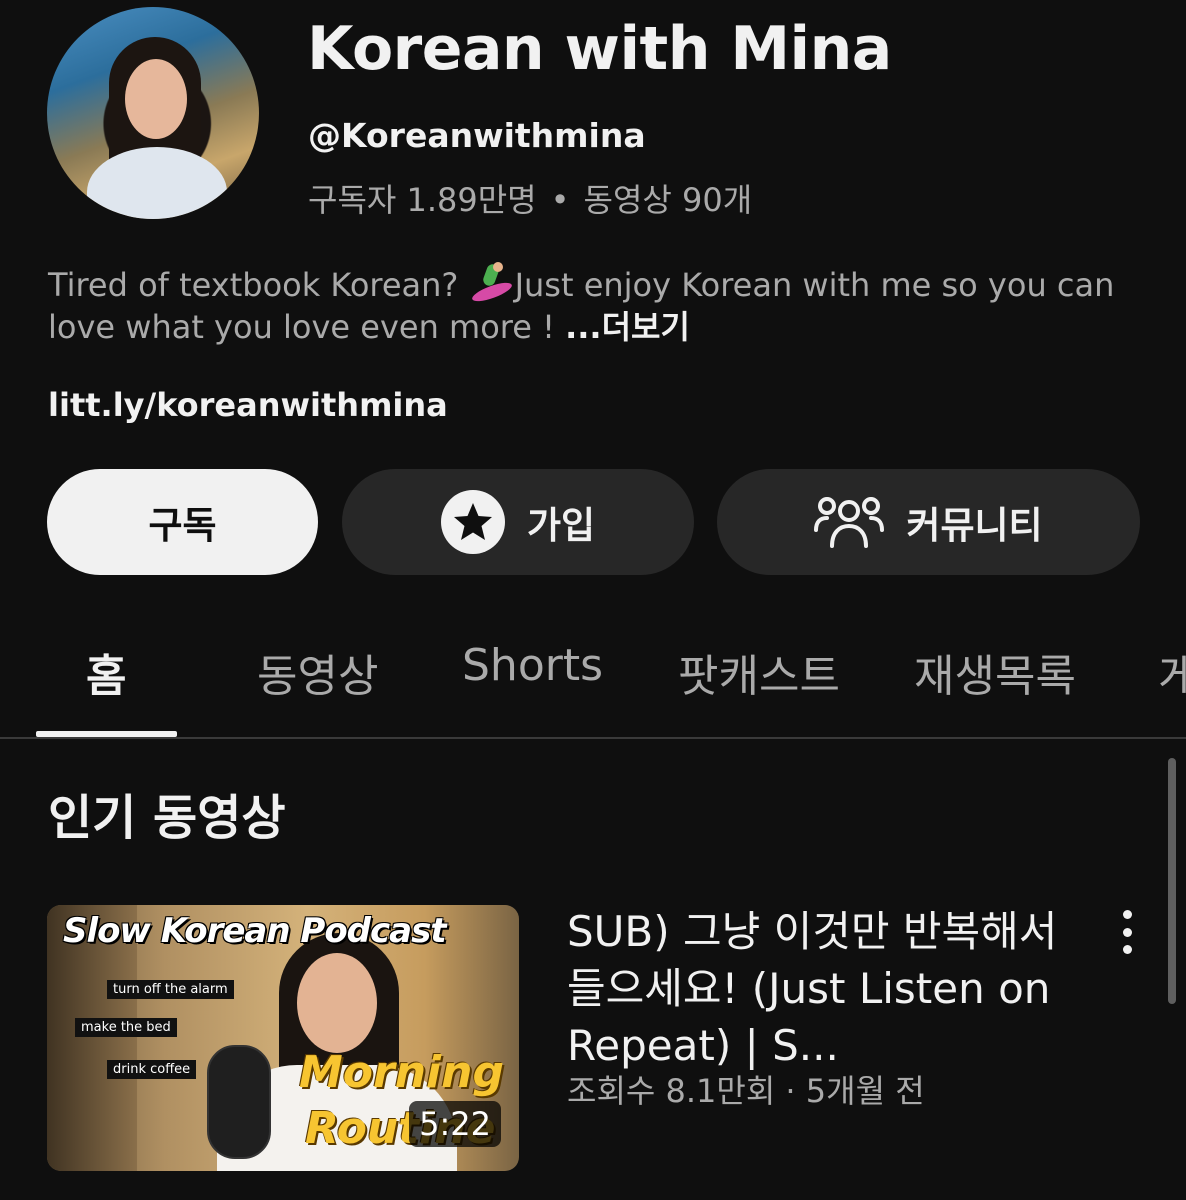 The height and width of the screenshot is (1200, 1186). I want to click on community-label: 커뮤니티, so click(974, 525).